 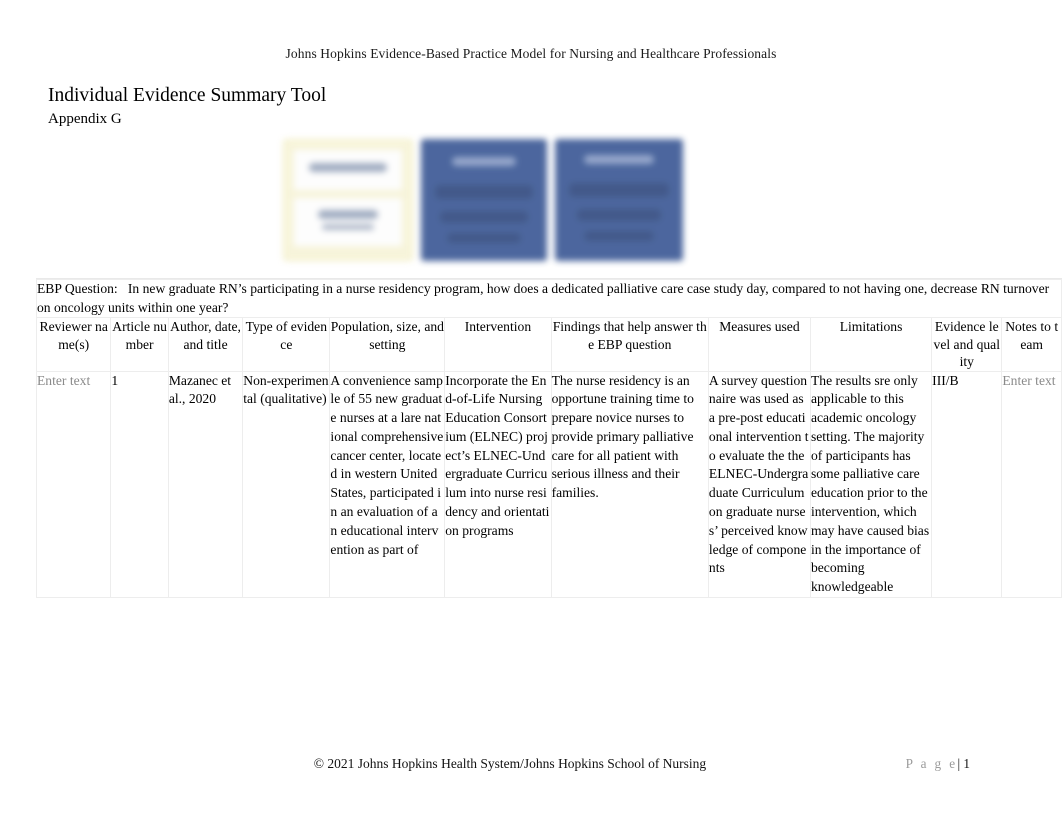 I want to click on column-header-notes-to-team: Notes to team, so click(x=1031, y=344).